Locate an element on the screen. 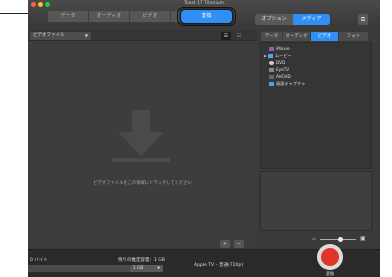  slider-knob is located at coordinates (340, 239).